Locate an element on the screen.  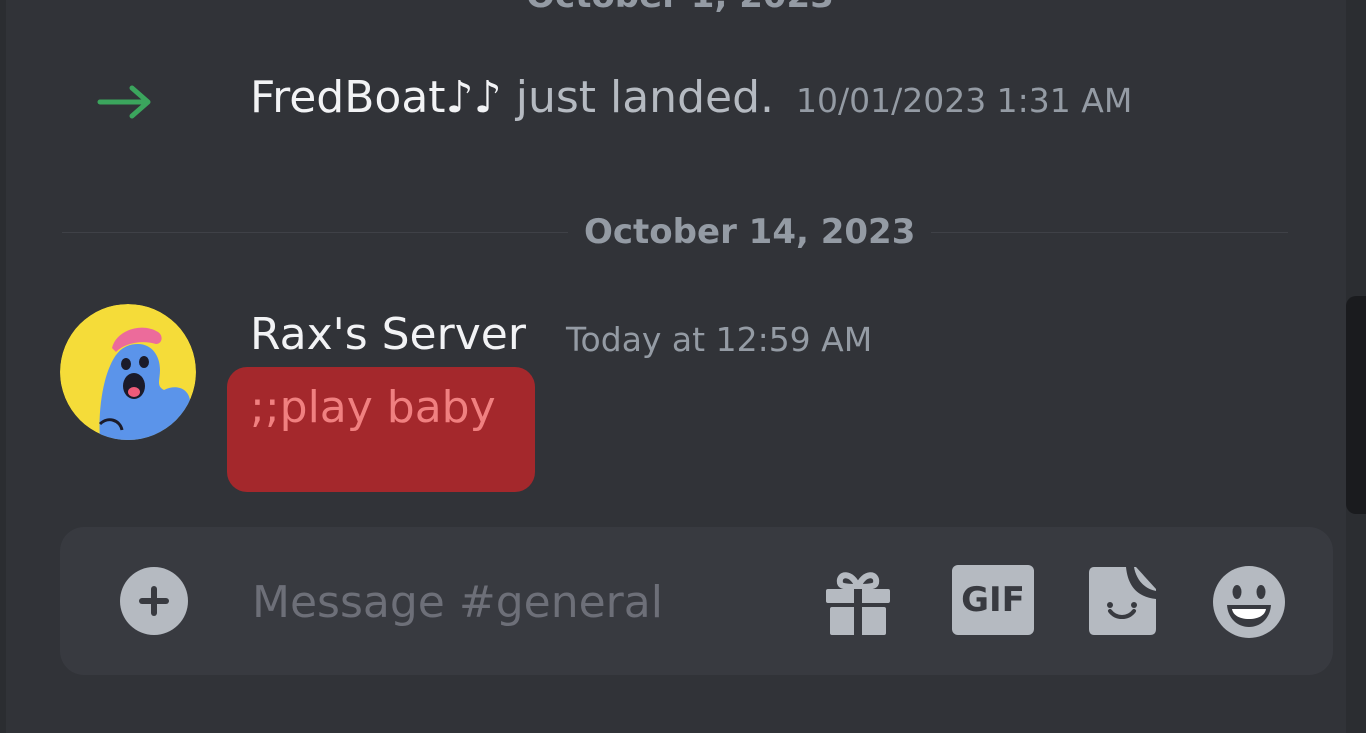
plus-circle-icon is located at coordinates (154, 601).